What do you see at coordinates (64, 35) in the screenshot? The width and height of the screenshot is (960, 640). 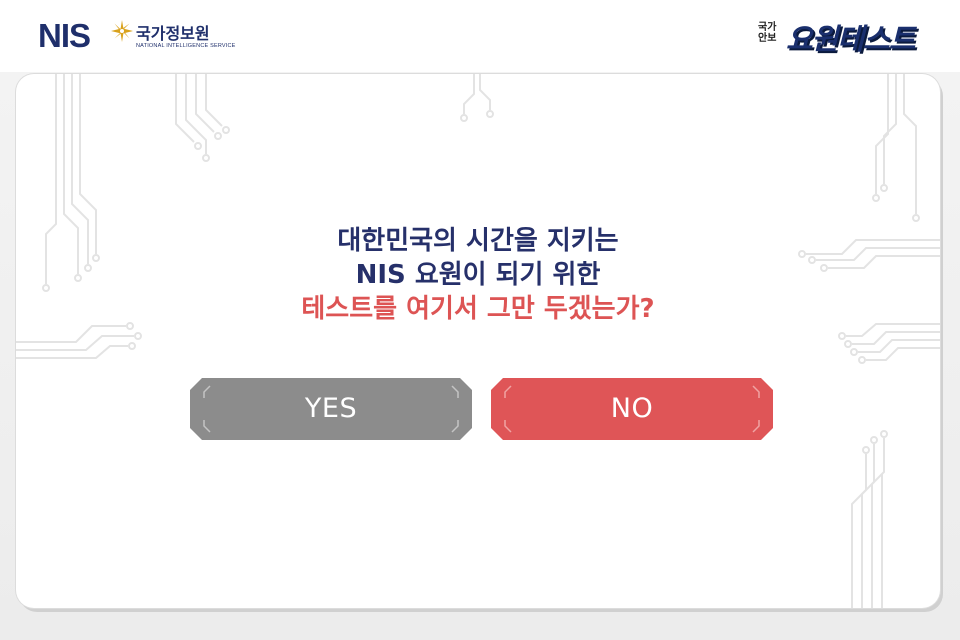 I see `nis-logo-letters: NIS` at bounding box center [64, 35].